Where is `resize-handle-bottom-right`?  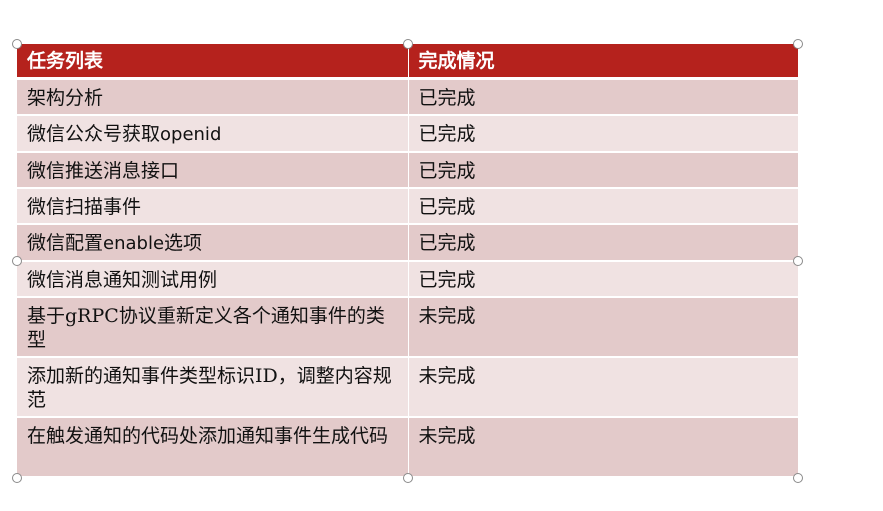 resize-handle-bottom-right is located at coordinates (798, 478).